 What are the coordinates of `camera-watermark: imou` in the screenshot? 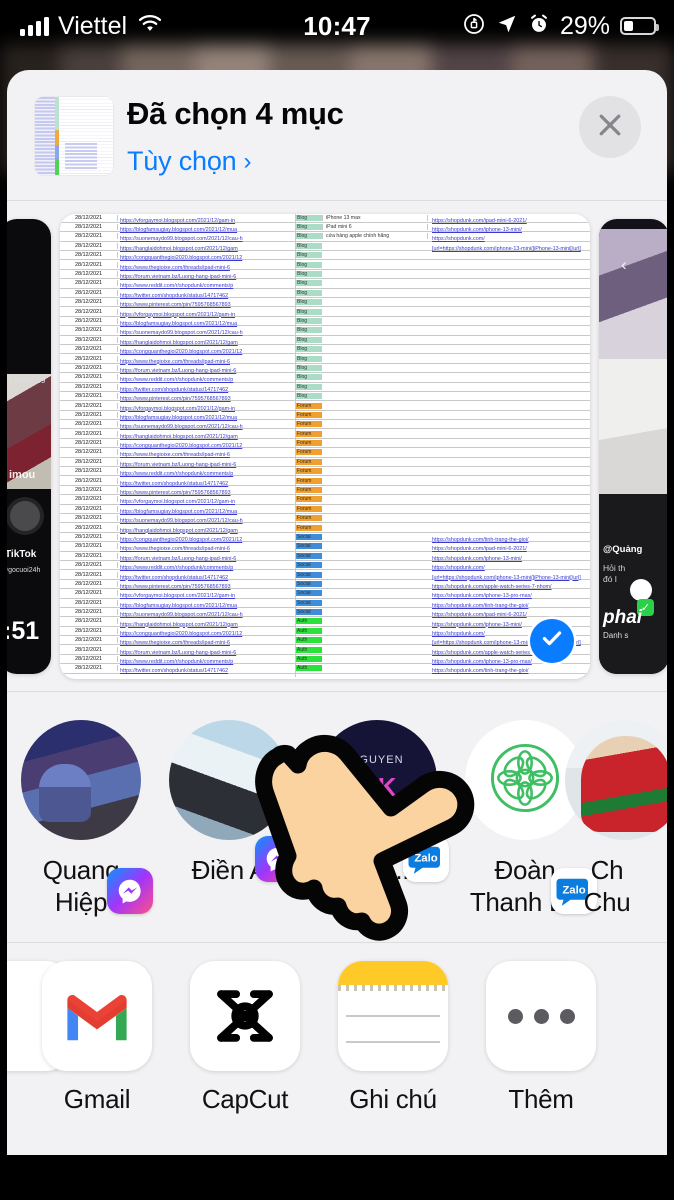 It's located at (22, 474).